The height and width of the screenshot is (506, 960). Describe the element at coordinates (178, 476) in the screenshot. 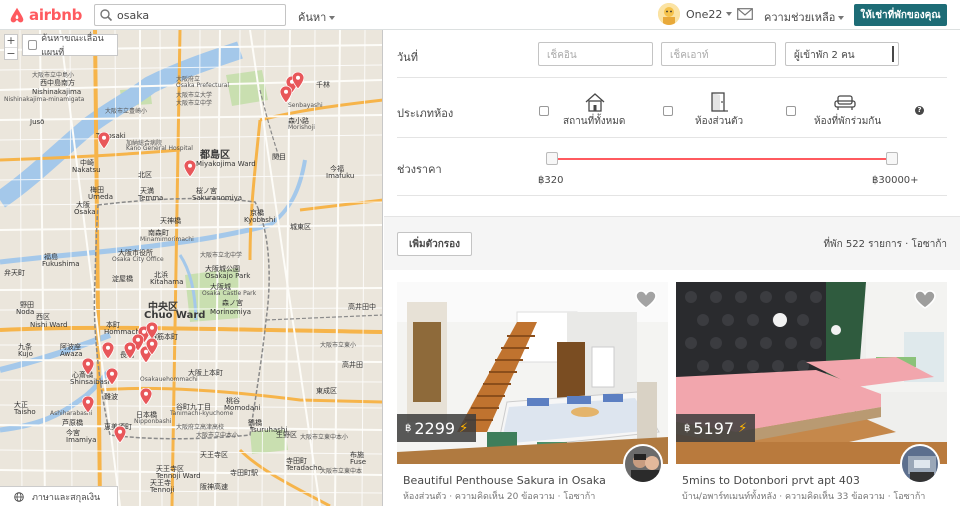

I see `map-label: Tennoji Ward` at that location.